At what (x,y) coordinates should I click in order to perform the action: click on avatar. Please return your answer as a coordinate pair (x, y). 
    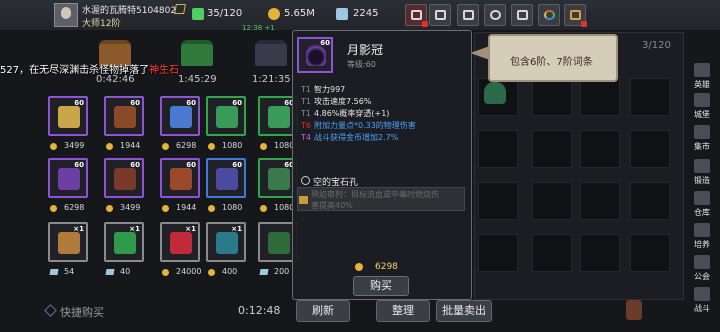
    Looking at the image, I should click on (66, 15).